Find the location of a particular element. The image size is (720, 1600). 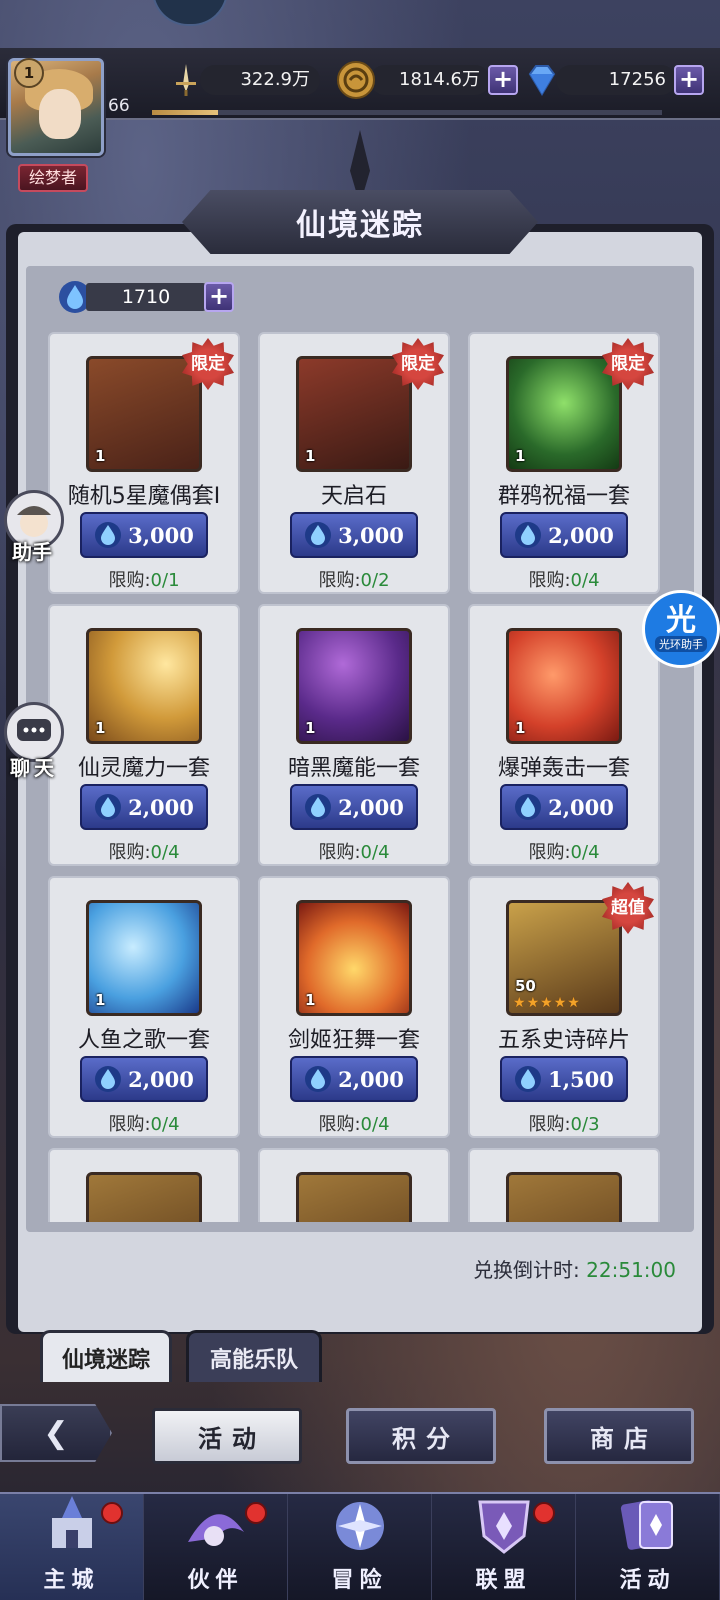

purchase-limit-count: 0/2 is located at coordinates (375, 580).